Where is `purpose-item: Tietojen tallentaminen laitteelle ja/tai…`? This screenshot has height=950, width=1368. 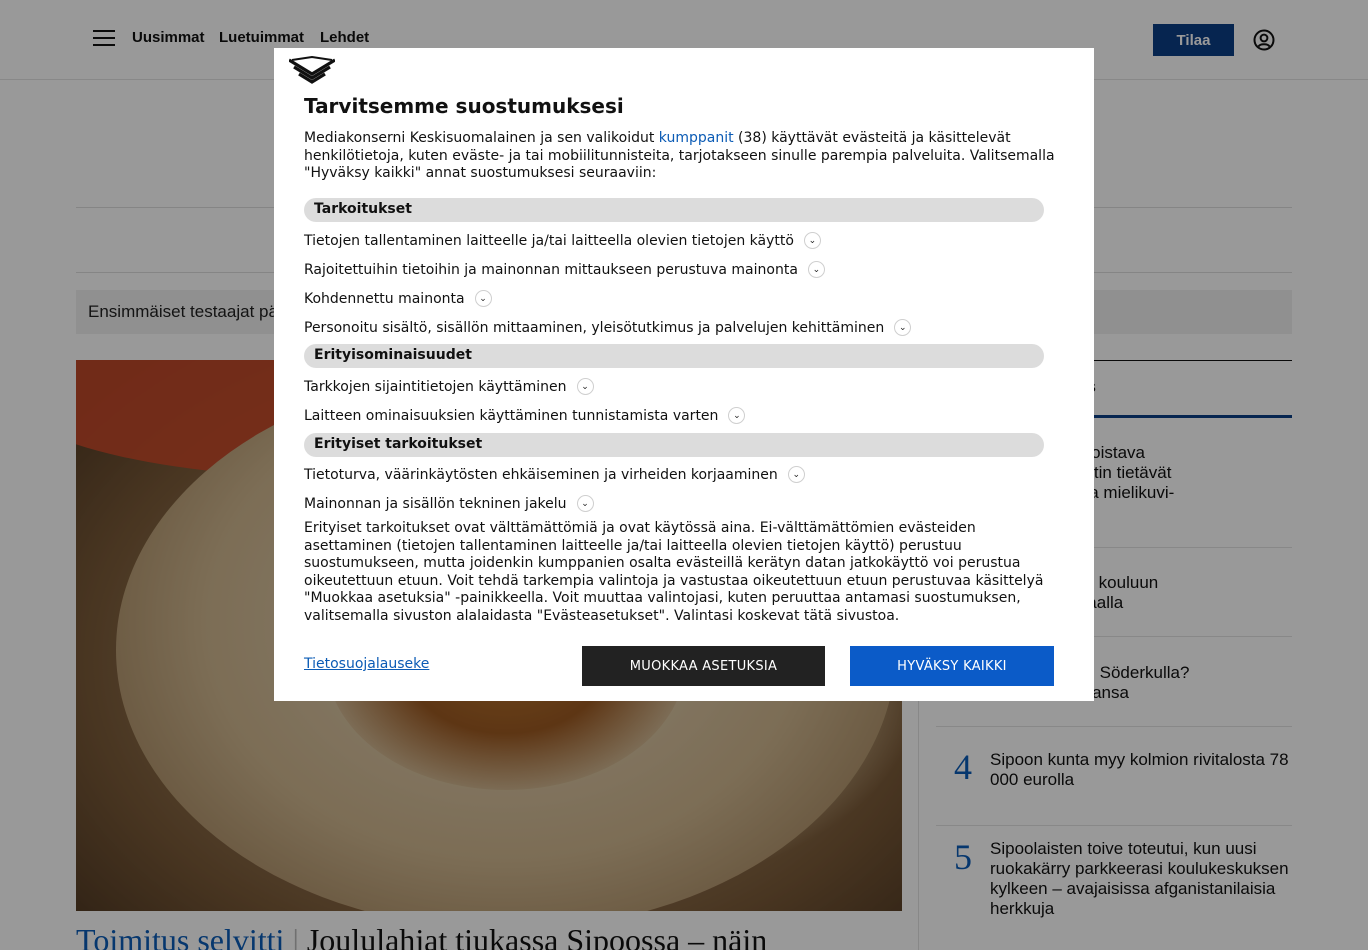 purpose-item: Tietojen tallentaminen laitteelle ja/tai… is located at coordinates (562, 240).